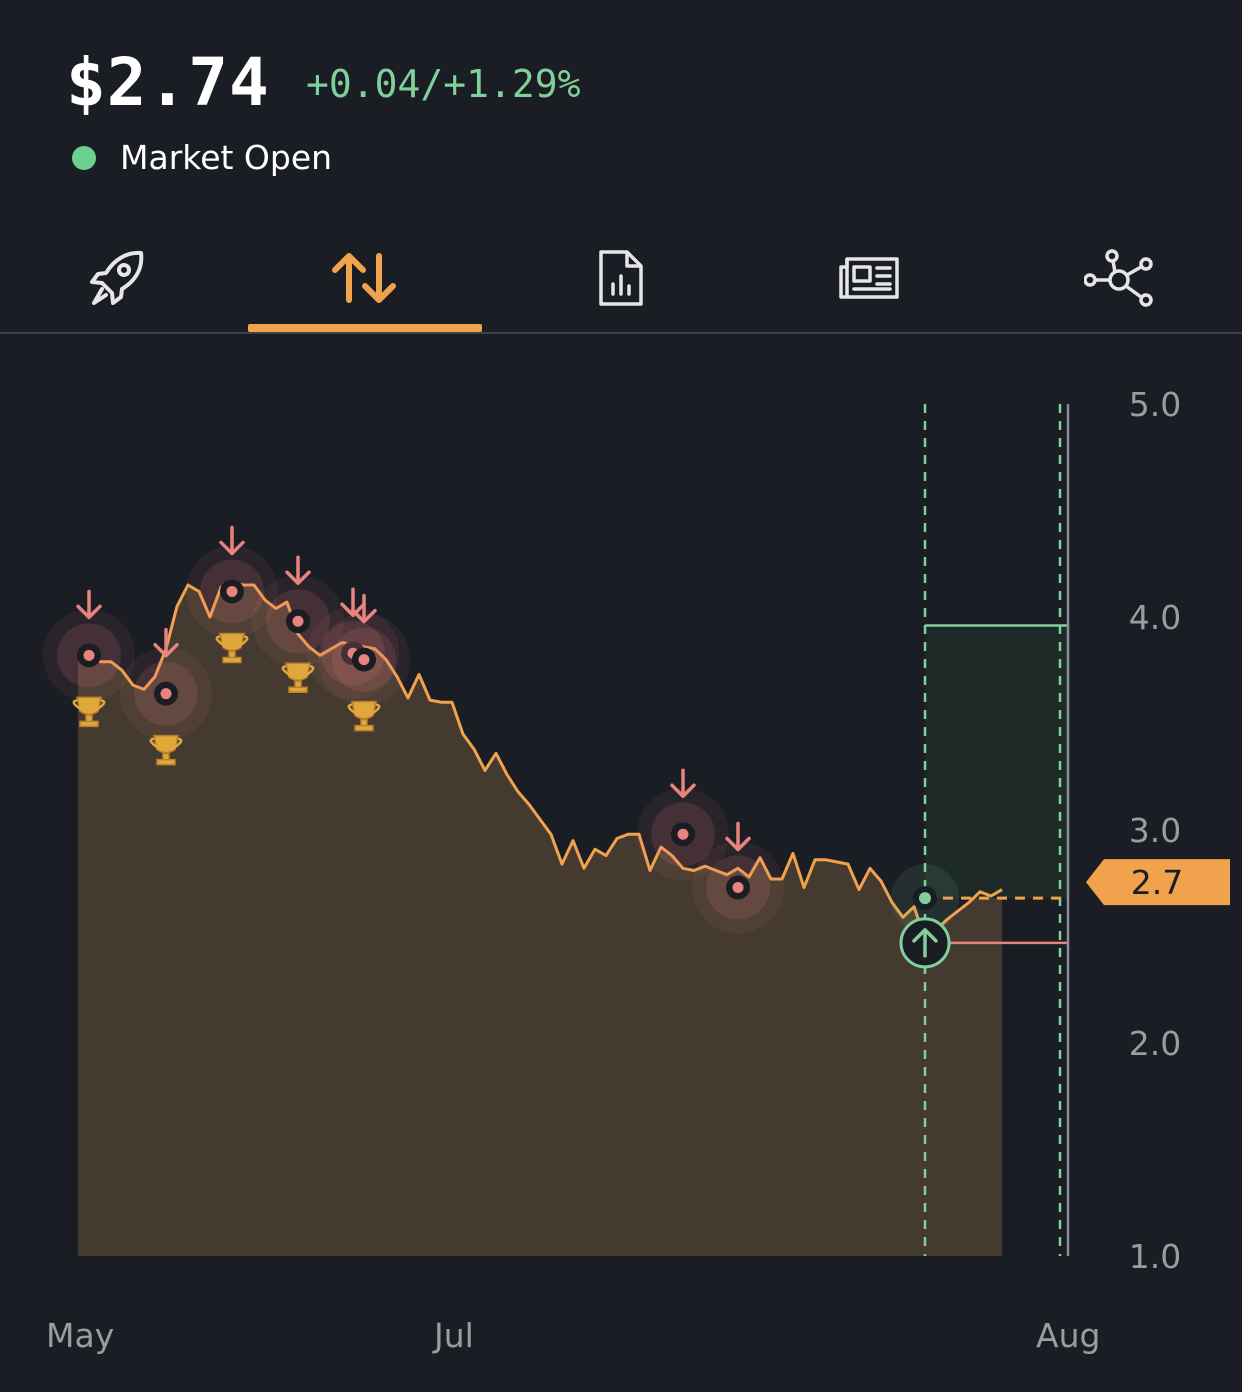 The width and height of the screenshot is (1242, 1392). What do you see at coordinates (226, 157) in the screenshot?
I see `market-status: Market Open` at bounding box center [226, 157].